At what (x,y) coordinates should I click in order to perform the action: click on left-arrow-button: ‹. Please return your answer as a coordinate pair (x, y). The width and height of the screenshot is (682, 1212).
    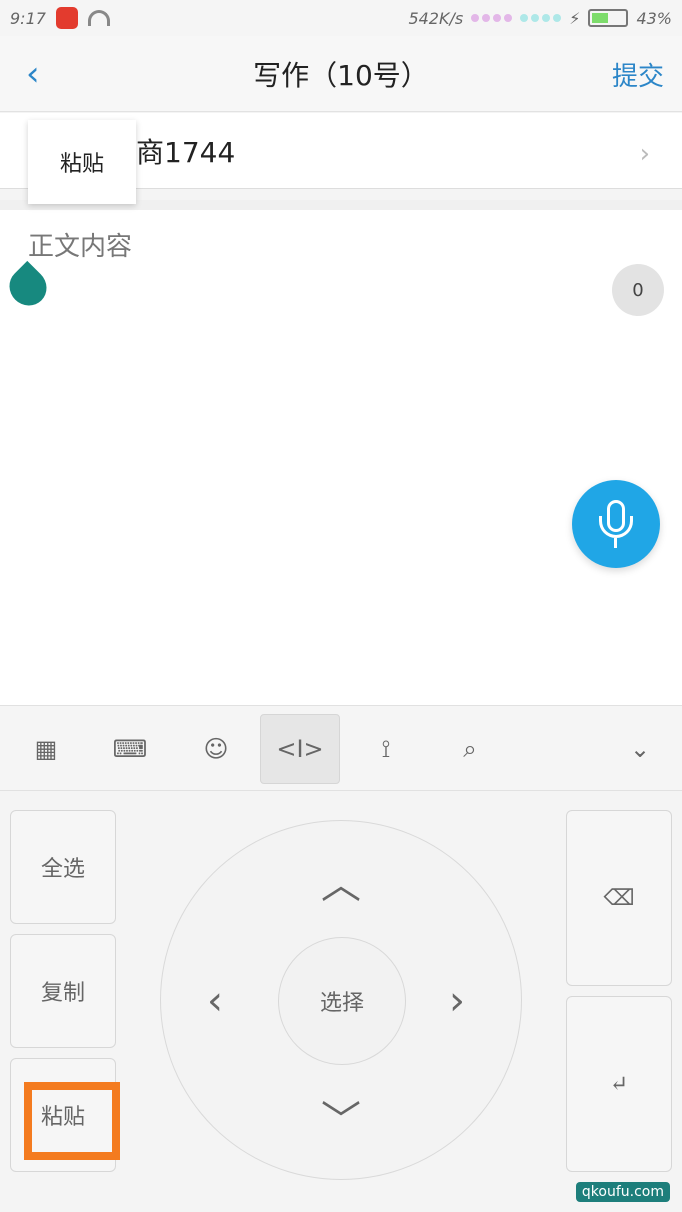
    Looking at the image, I should click on (215, 1001).